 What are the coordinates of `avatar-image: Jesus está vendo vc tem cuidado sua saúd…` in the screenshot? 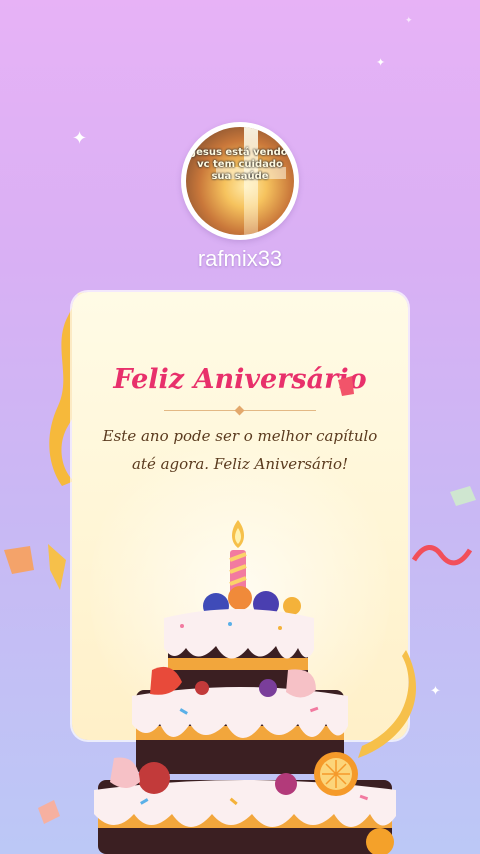 It's located at (240, 181).